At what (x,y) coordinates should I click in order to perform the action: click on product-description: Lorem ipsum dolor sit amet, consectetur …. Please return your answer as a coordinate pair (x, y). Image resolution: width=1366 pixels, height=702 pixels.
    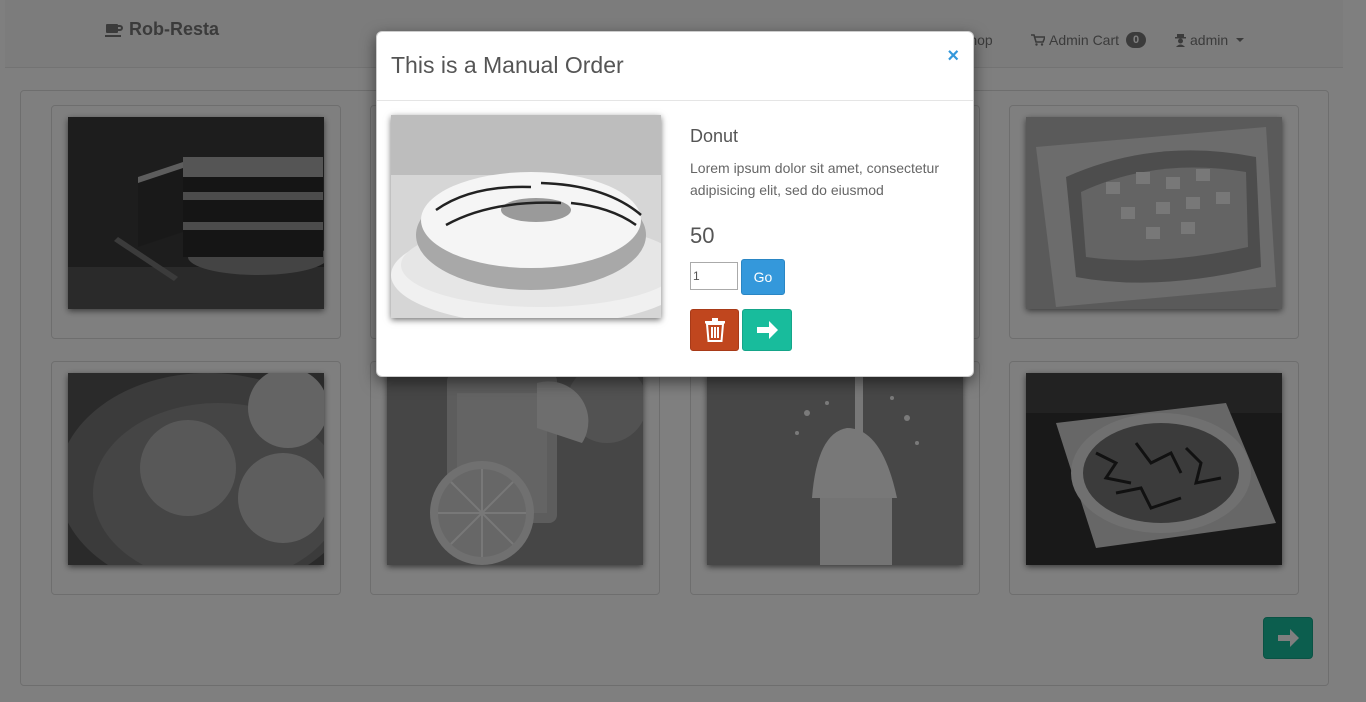
    Looking at the image, I should click on (814, 179).